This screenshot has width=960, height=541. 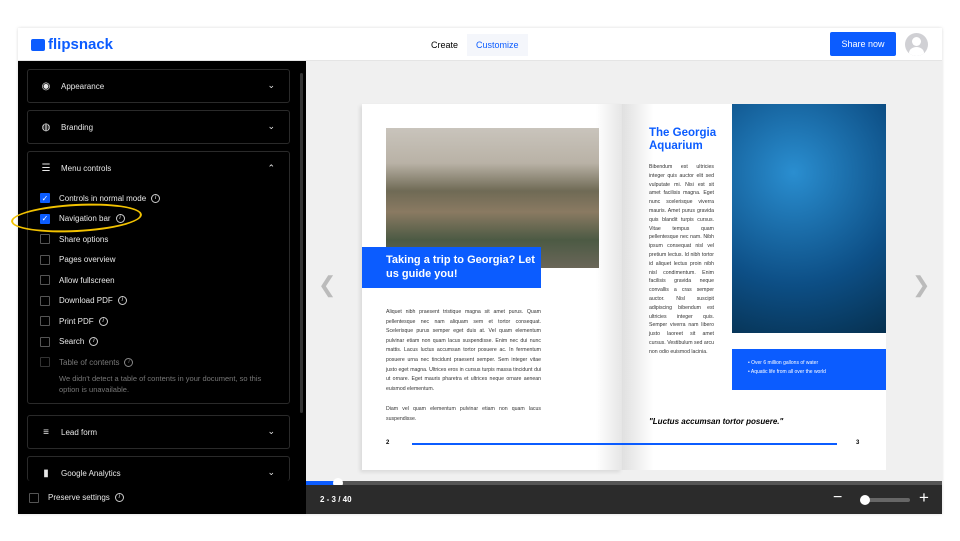 I want to click on next-page-arrow-icon: ❯, so click(x=921, y=285).